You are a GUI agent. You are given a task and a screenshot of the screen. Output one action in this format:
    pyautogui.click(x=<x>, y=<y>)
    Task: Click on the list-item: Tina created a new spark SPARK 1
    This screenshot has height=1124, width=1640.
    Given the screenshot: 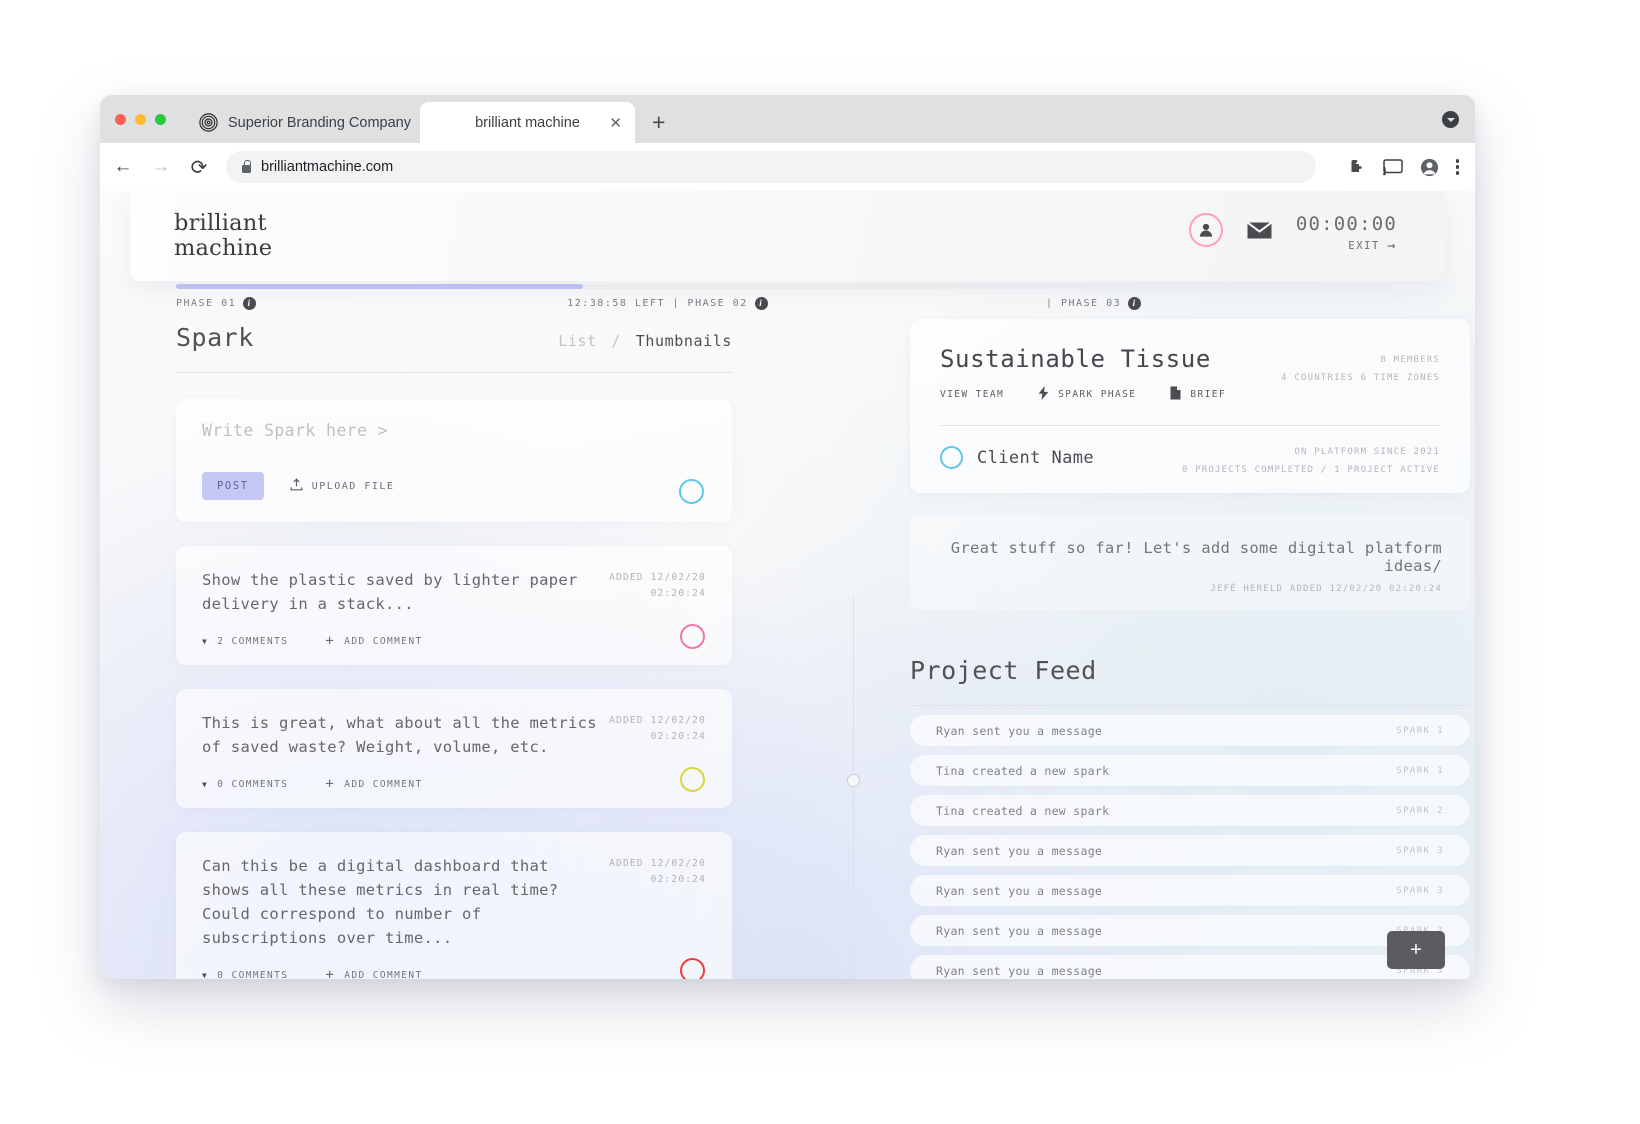 What is the action you would take?
    pyautogui.click(x=1190, y=770)
    